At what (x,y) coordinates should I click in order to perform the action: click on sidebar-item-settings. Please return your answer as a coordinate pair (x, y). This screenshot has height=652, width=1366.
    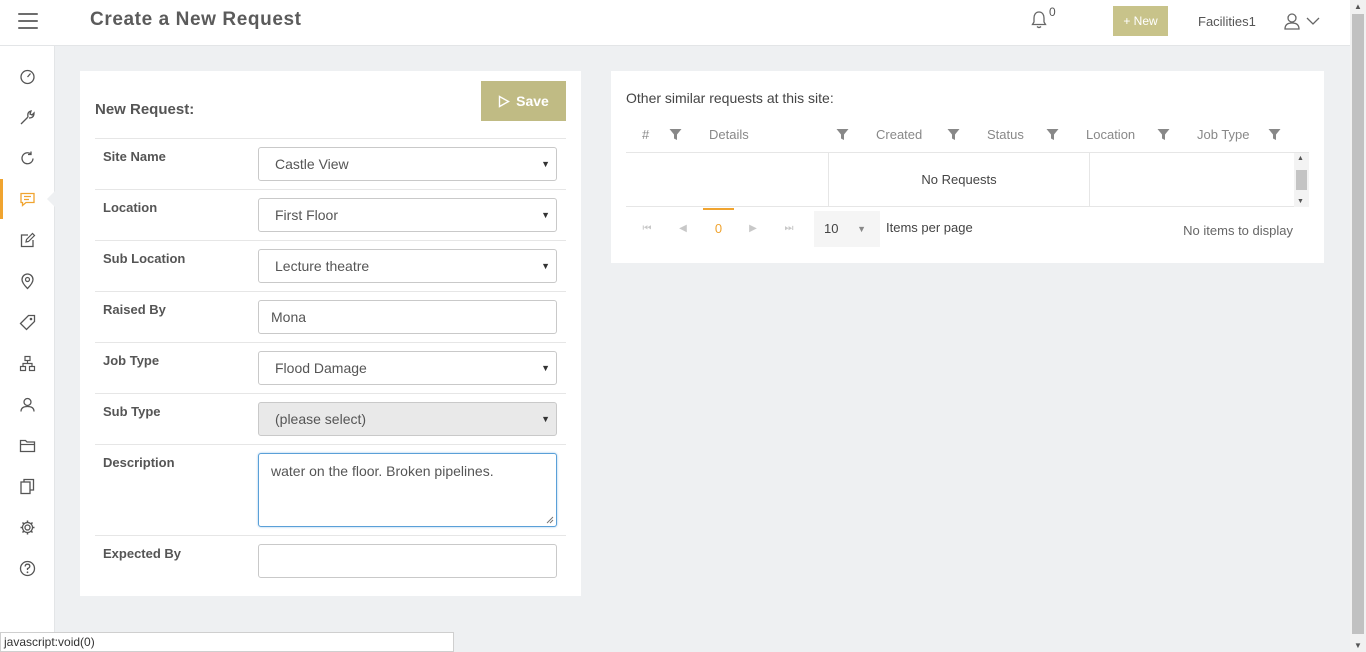
    Looking at the image, I should click on (27, 527).